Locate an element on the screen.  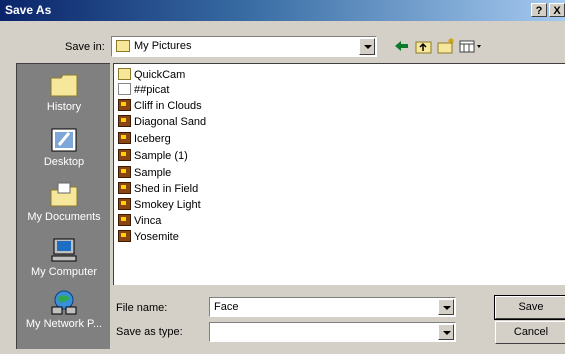
document-icon is located at coordinates (124, 89).